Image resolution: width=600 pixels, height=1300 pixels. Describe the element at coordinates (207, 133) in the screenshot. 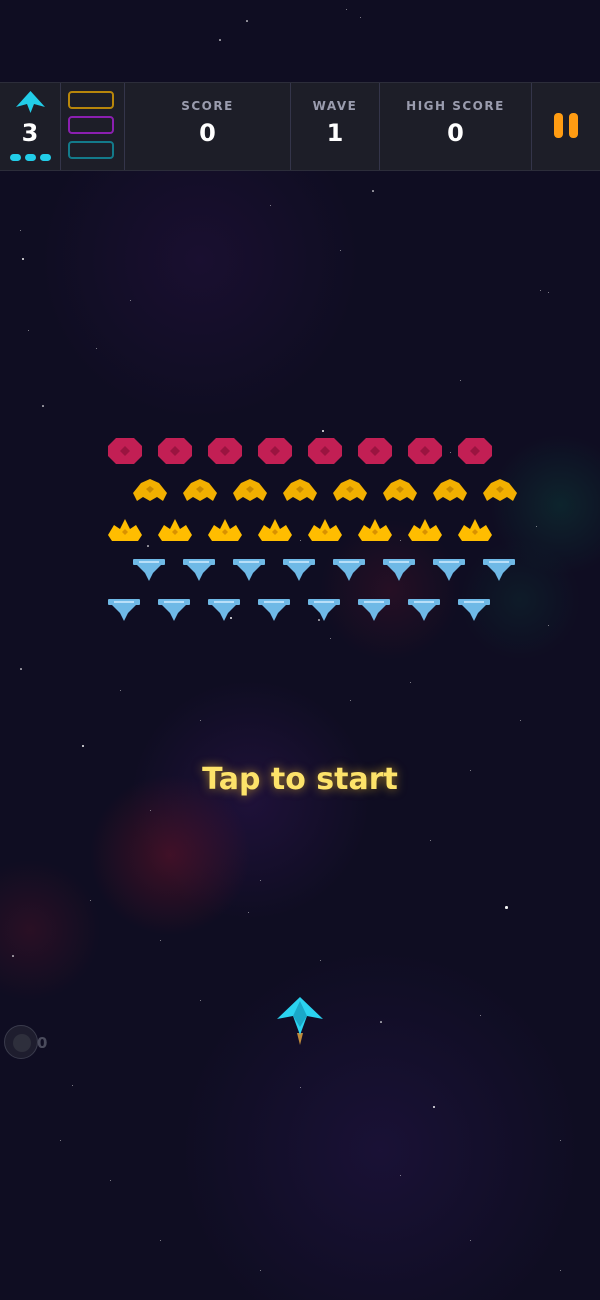

I see `score-value: 0` at that location.